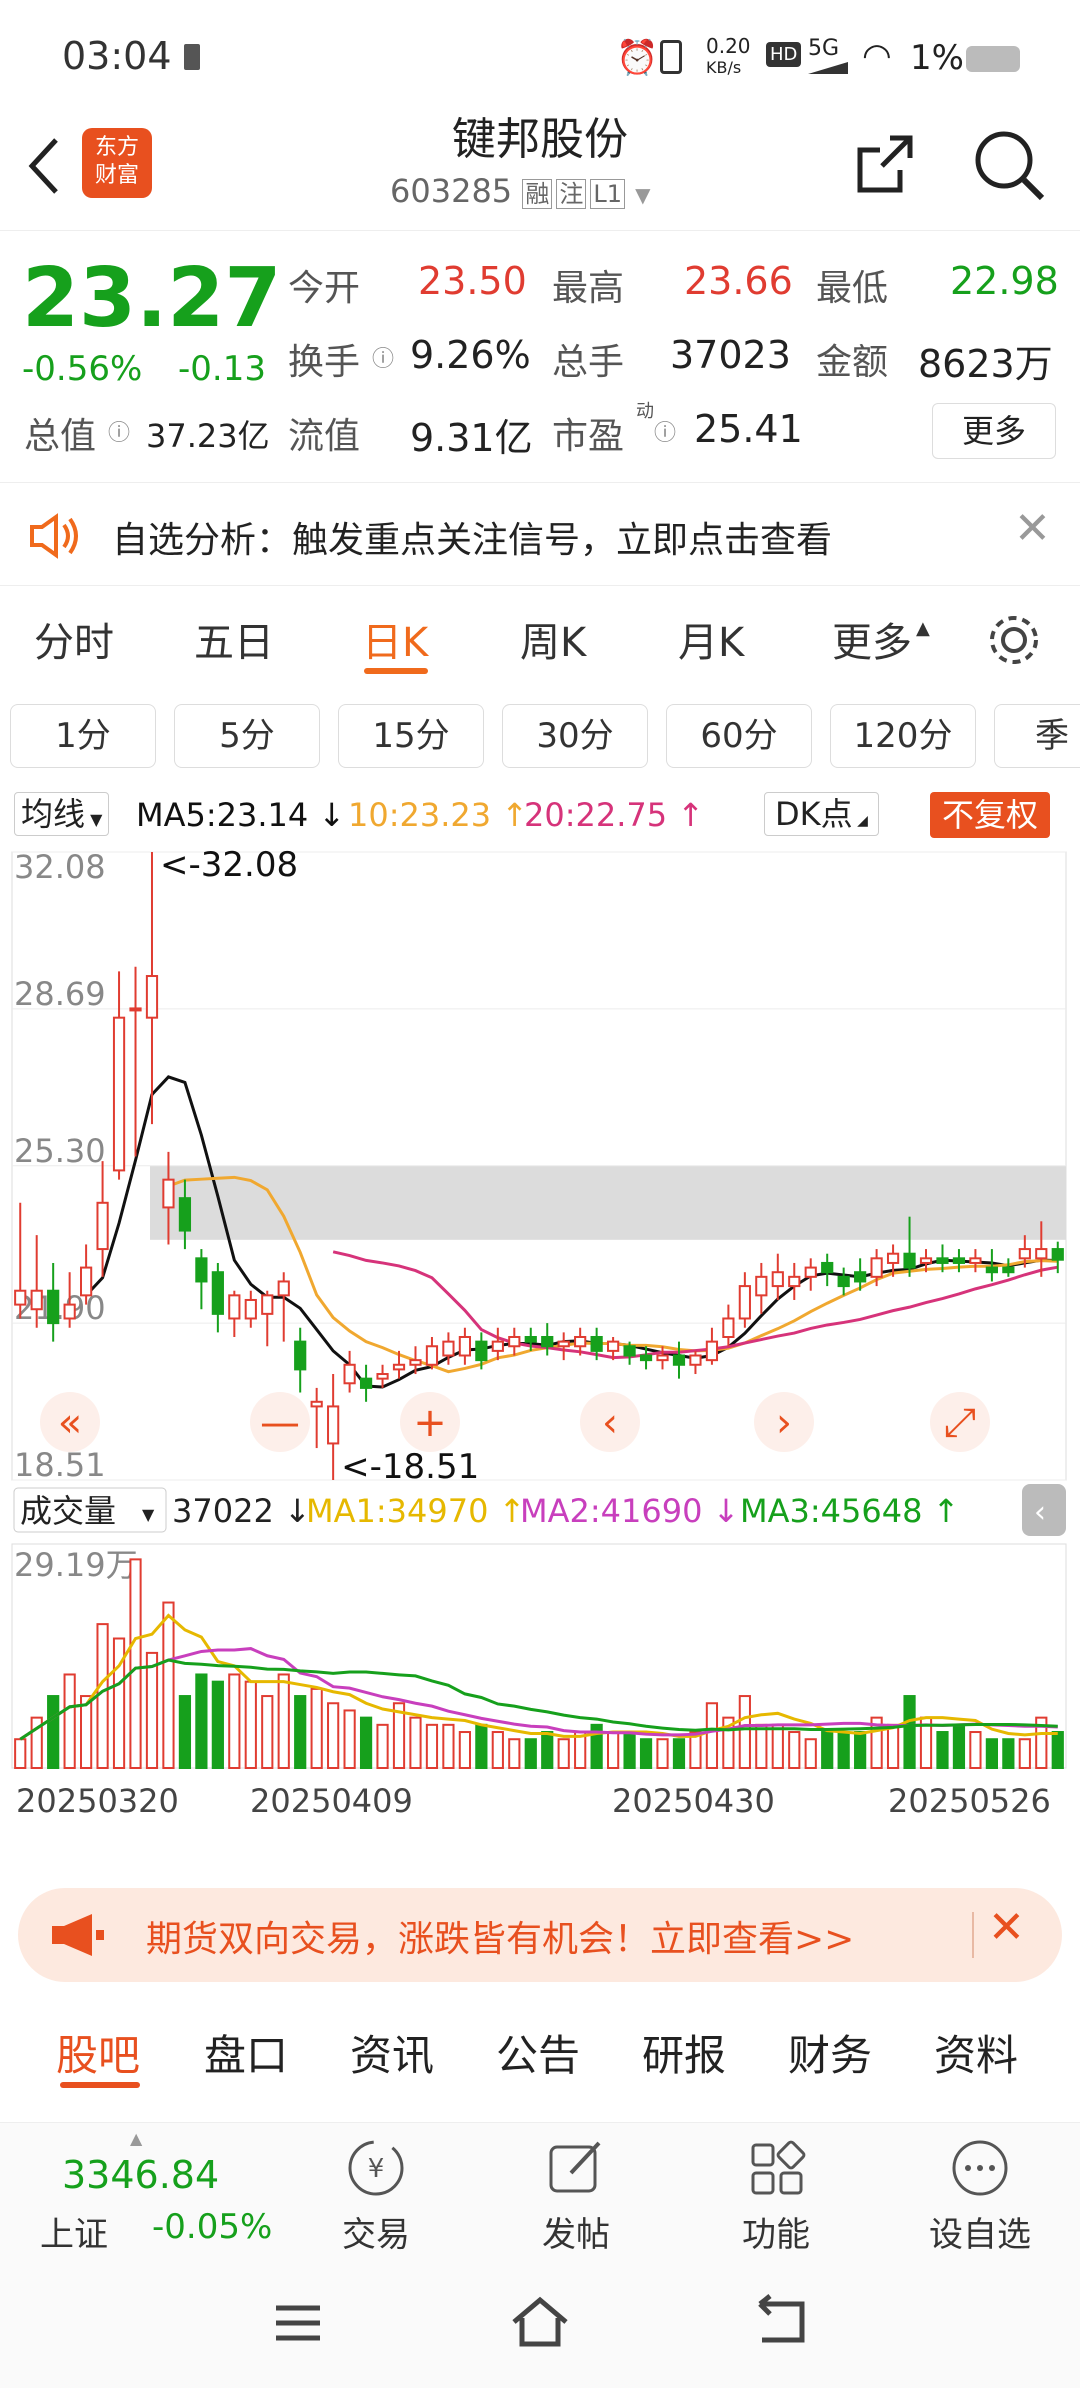 Image resolution: width=1080 pixels, height=2388 pixels. Describe the element at coordinates (903, 736) in the screenshot. I see `interval-120min: 120分` at that location.